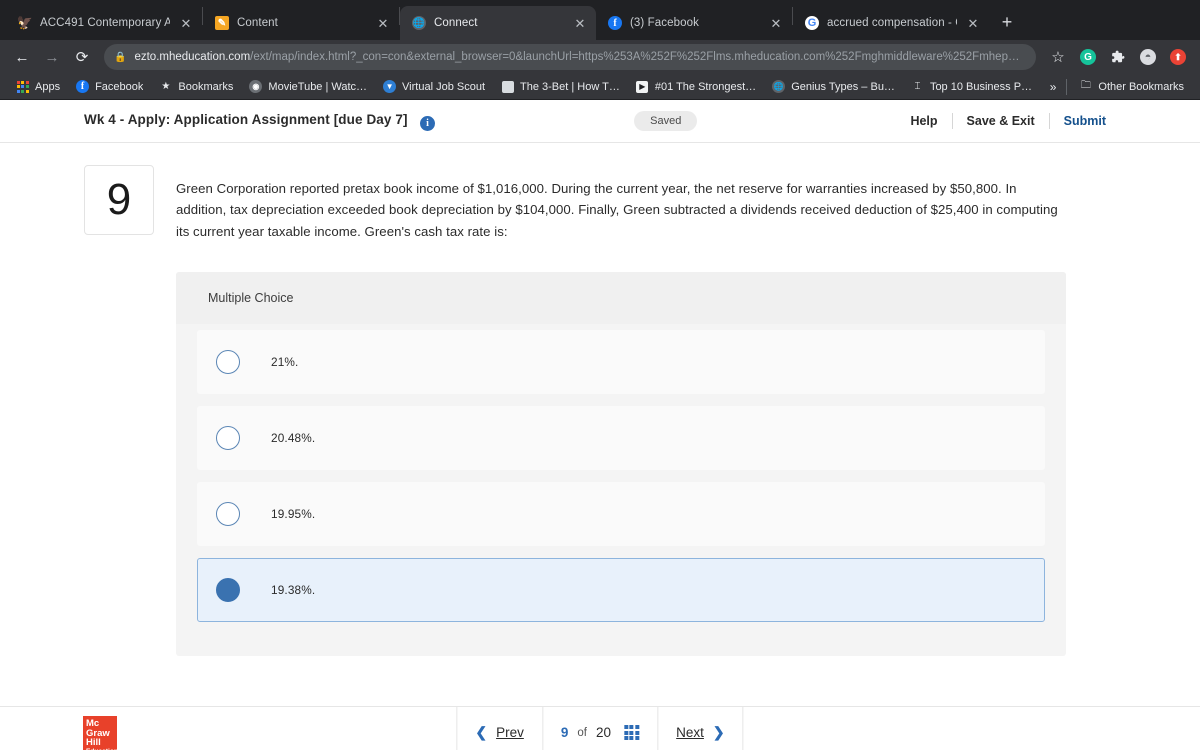  I want to click on bookmark-apps: Apps, so click(38, 87).